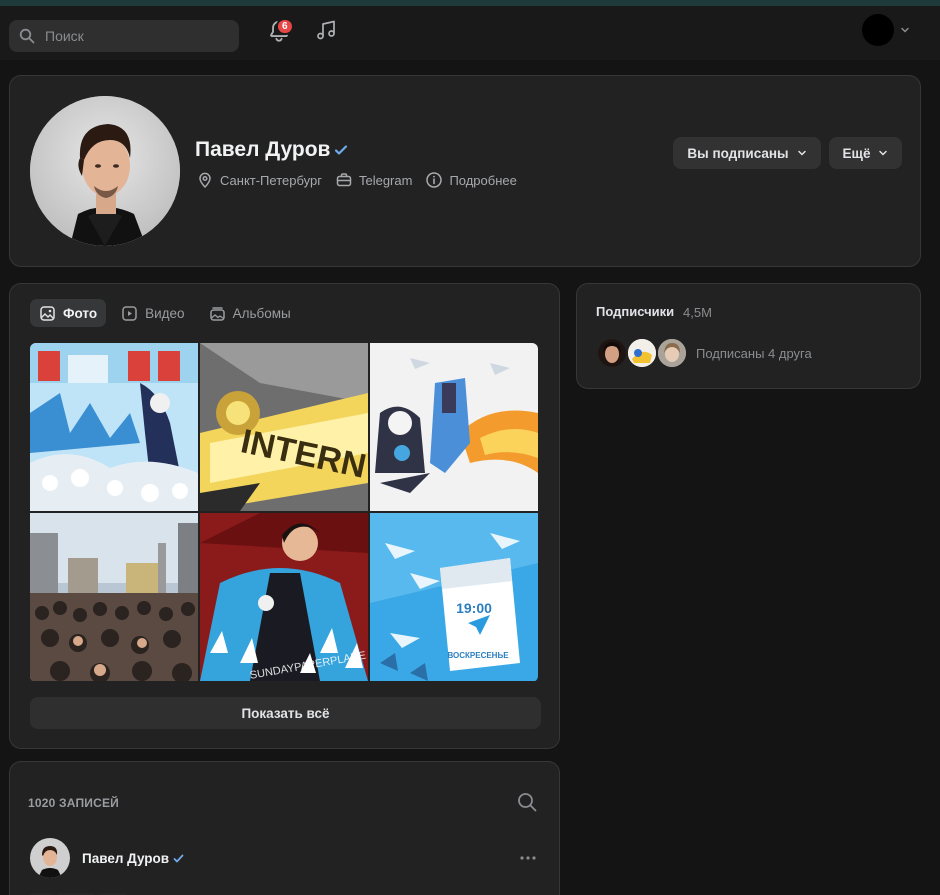 This screenshot has height=895, width=940. What do you see at coordinates (878, 30) in the screenshot?
I see `user-avatar` at bounding box center [878, 30].